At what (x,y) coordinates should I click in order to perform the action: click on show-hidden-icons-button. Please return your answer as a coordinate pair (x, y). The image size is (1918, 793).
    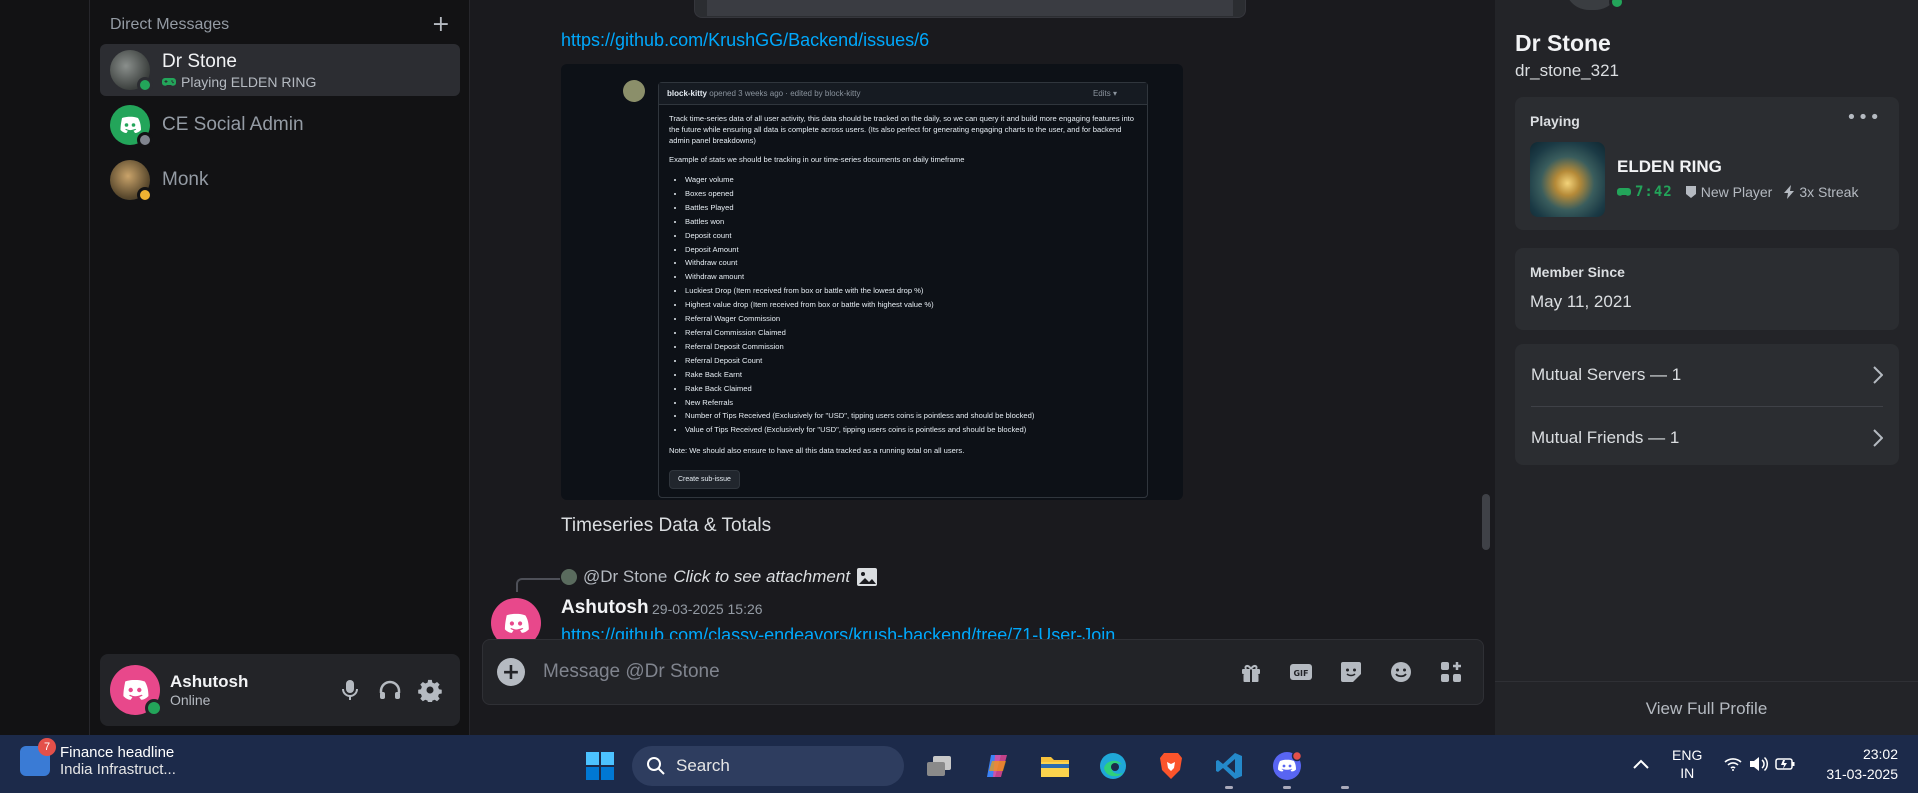
    Looking at the image, I should click on (1641, 764).